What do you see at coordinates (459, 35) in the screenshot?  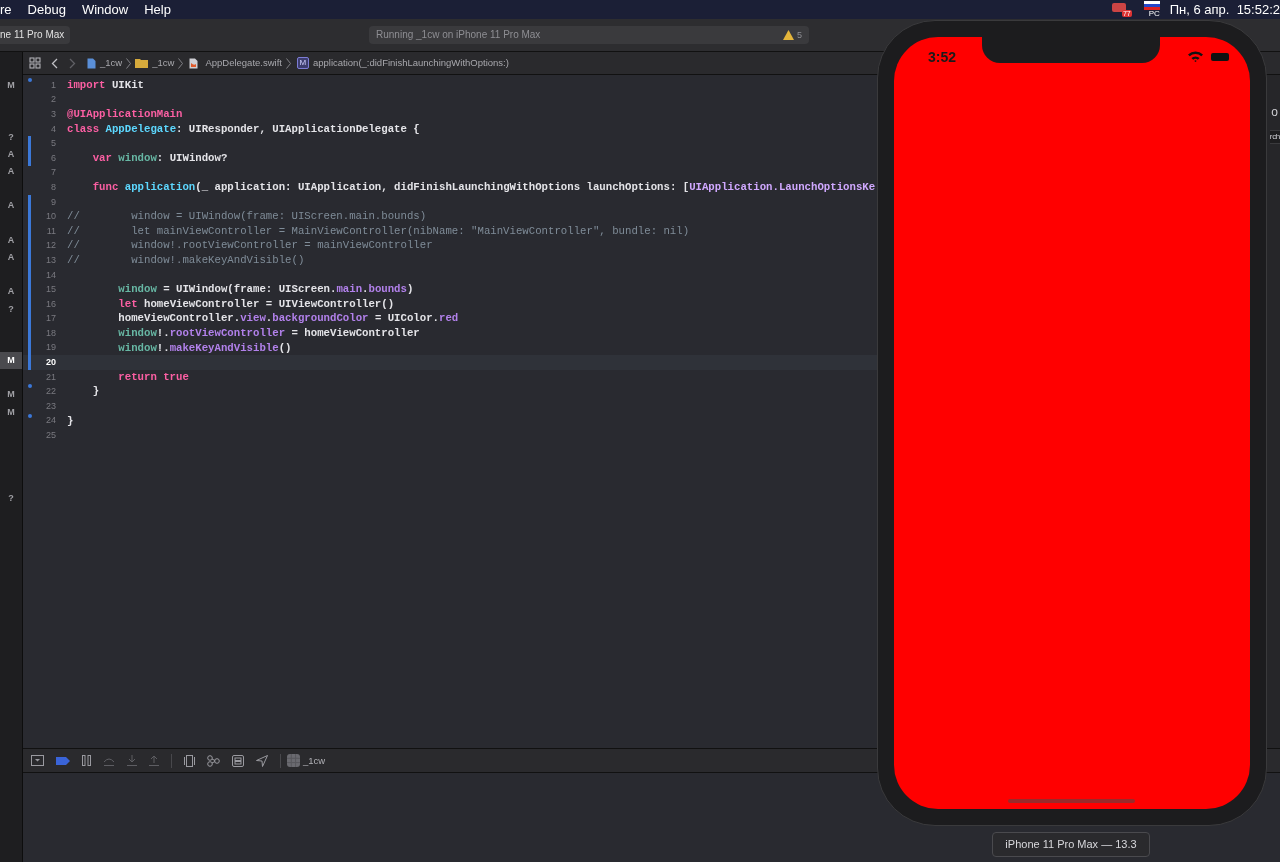 I see `activity-status: Running _1cw on iPhone 11 Pro Max` at bounding box center [459, 35].